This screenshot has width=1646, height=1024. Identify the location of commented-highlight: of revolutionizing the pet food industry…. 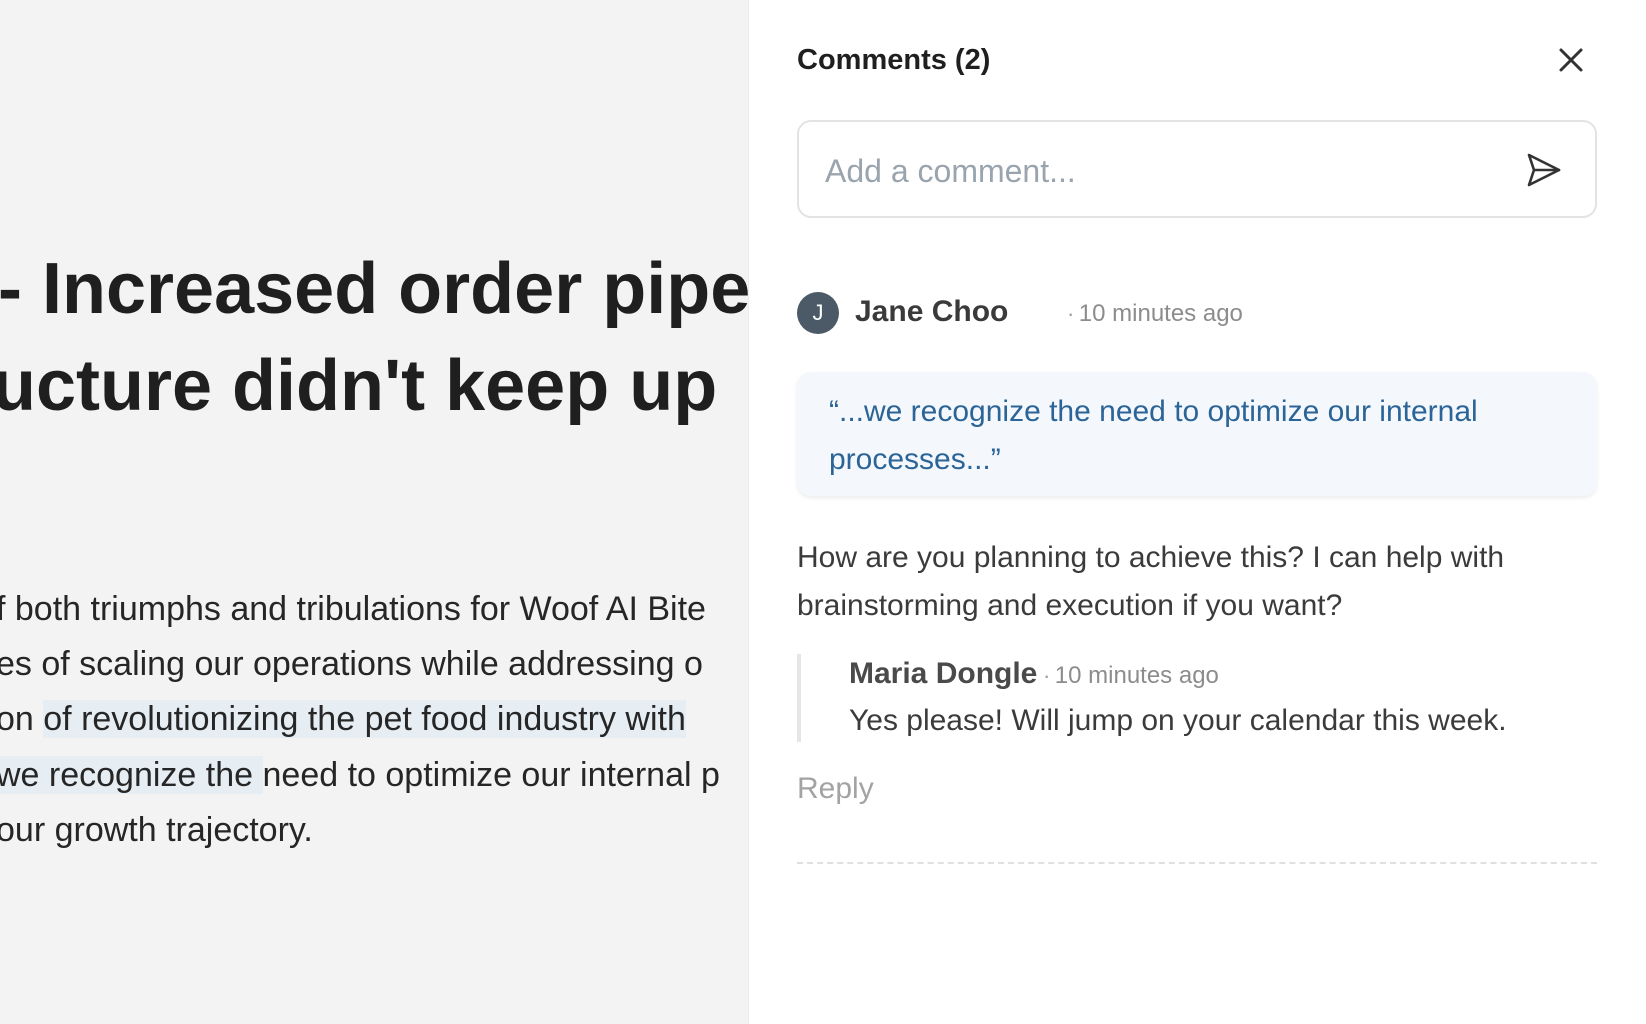
(364, 719).